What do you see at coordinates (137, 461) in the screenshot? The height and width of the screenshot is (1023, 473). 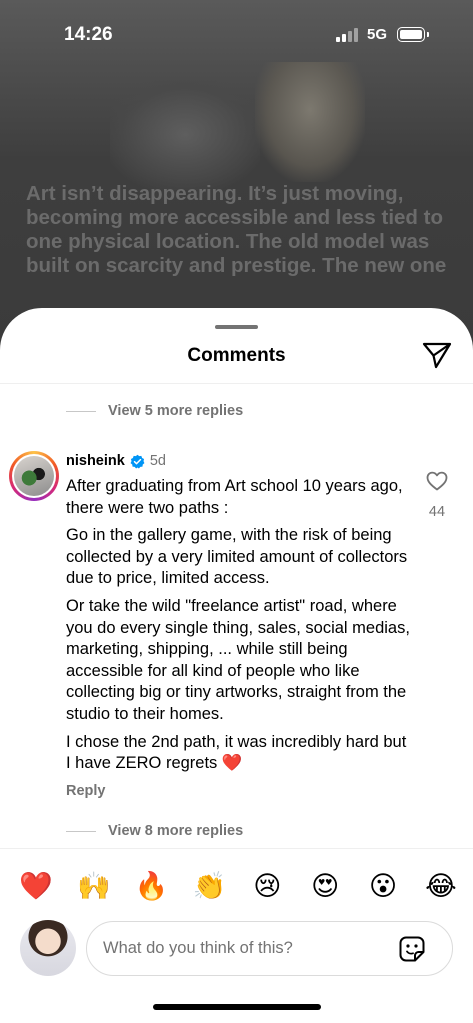 I see `verified-badge-icon` at bounding box center [137, 461].